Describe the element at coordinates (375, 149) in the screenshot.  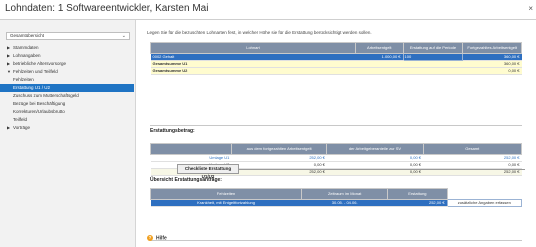
I see `column-header: der Arbeitgeberanteile zur SV` at that location.